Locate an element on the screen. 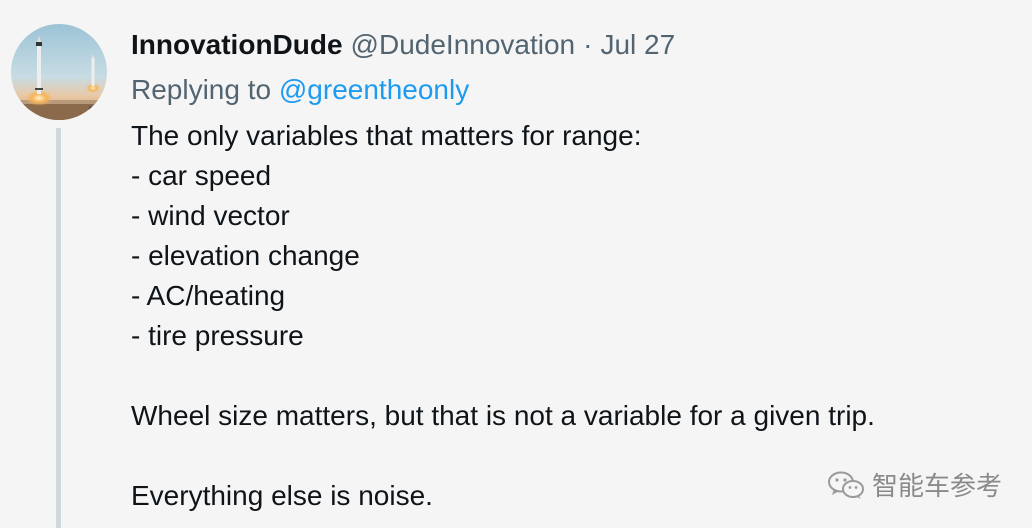  tweet-paragraph: Everything else is noise. is located at coordinates (282, 495).